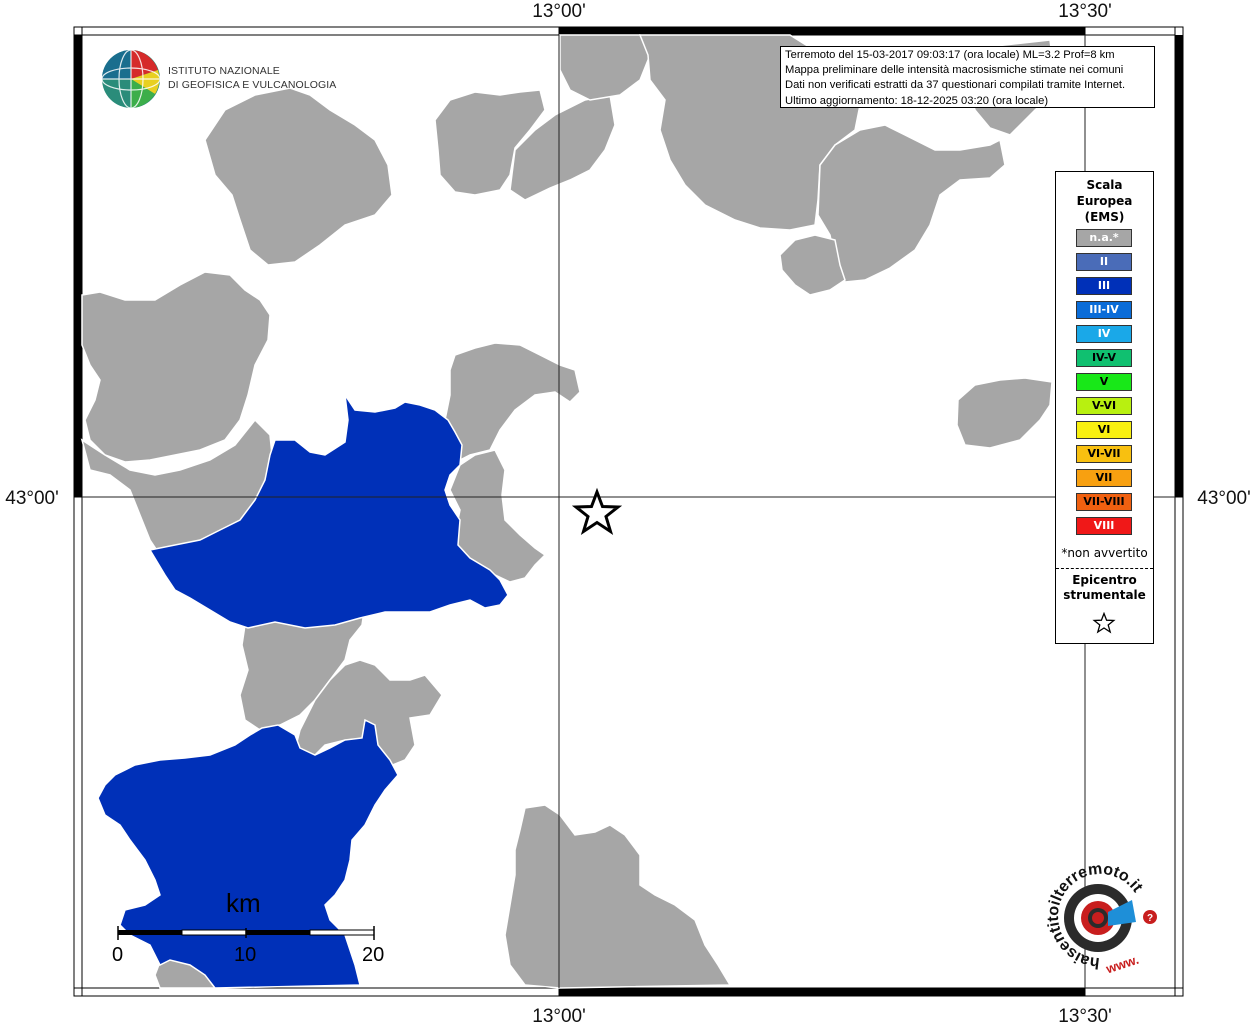 The height and width of the screenshot is (1024, 1257). What do you see at coordinates (1224, 498) in the screenshot?
I see `lat-label-right: 43°00'` at bounding box center [1224, 498].